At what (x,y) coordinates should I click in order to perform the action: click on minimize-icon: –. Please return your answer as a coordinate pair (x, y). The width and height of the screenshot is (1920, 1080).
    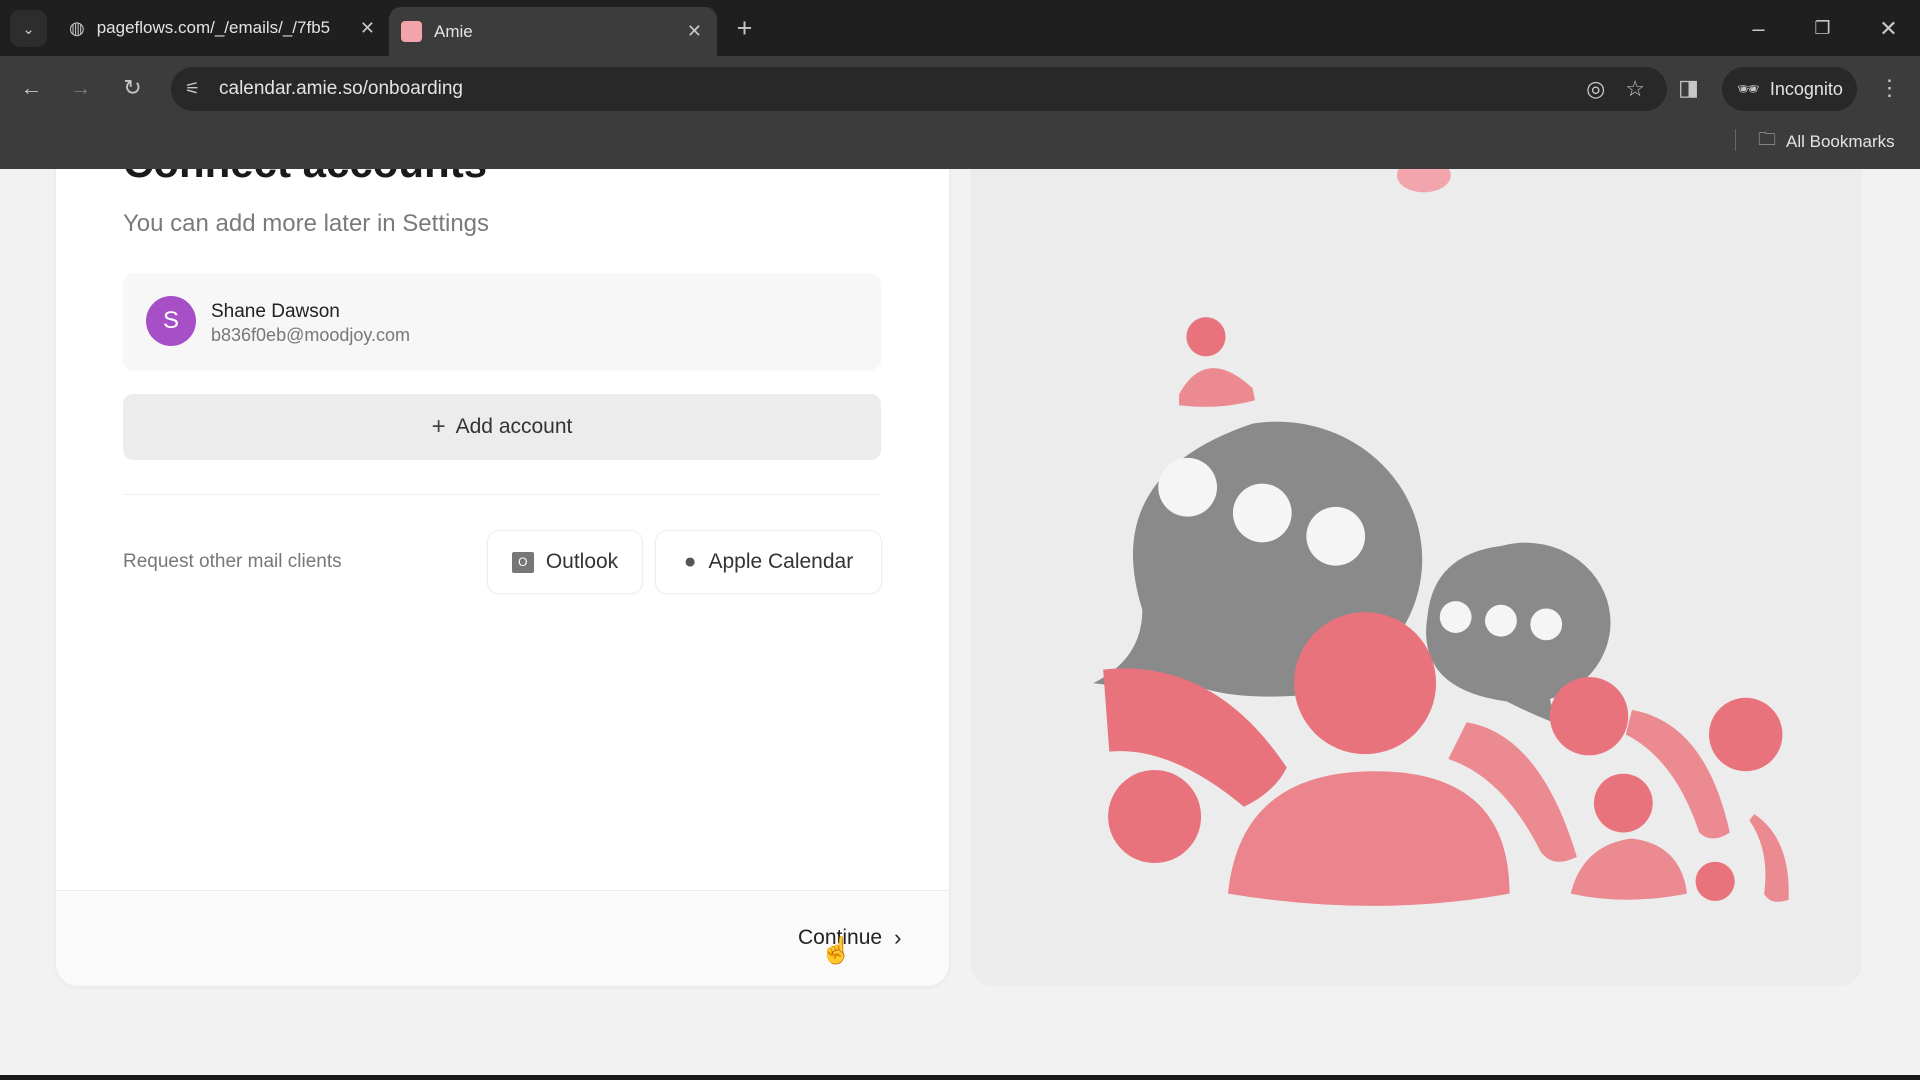
    Looking at the image, I should click on (1758, 28).